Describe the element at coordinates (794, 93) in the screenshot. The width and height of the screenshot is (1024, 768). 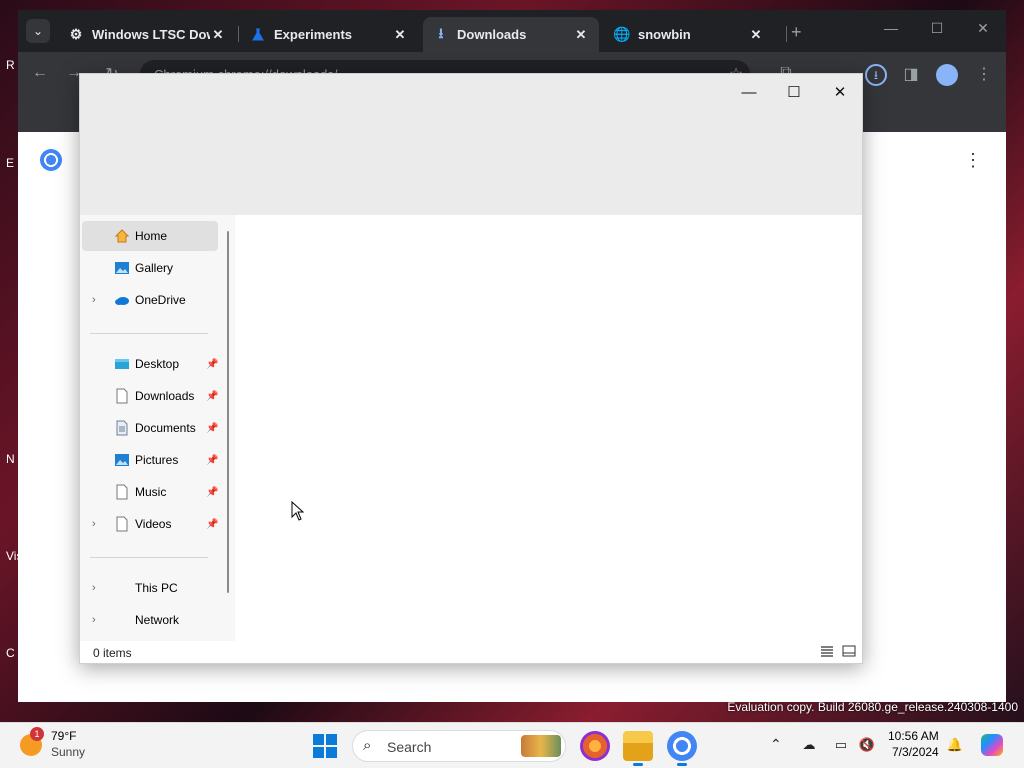
I see `explorer-maximize-button: ☐` at that location.